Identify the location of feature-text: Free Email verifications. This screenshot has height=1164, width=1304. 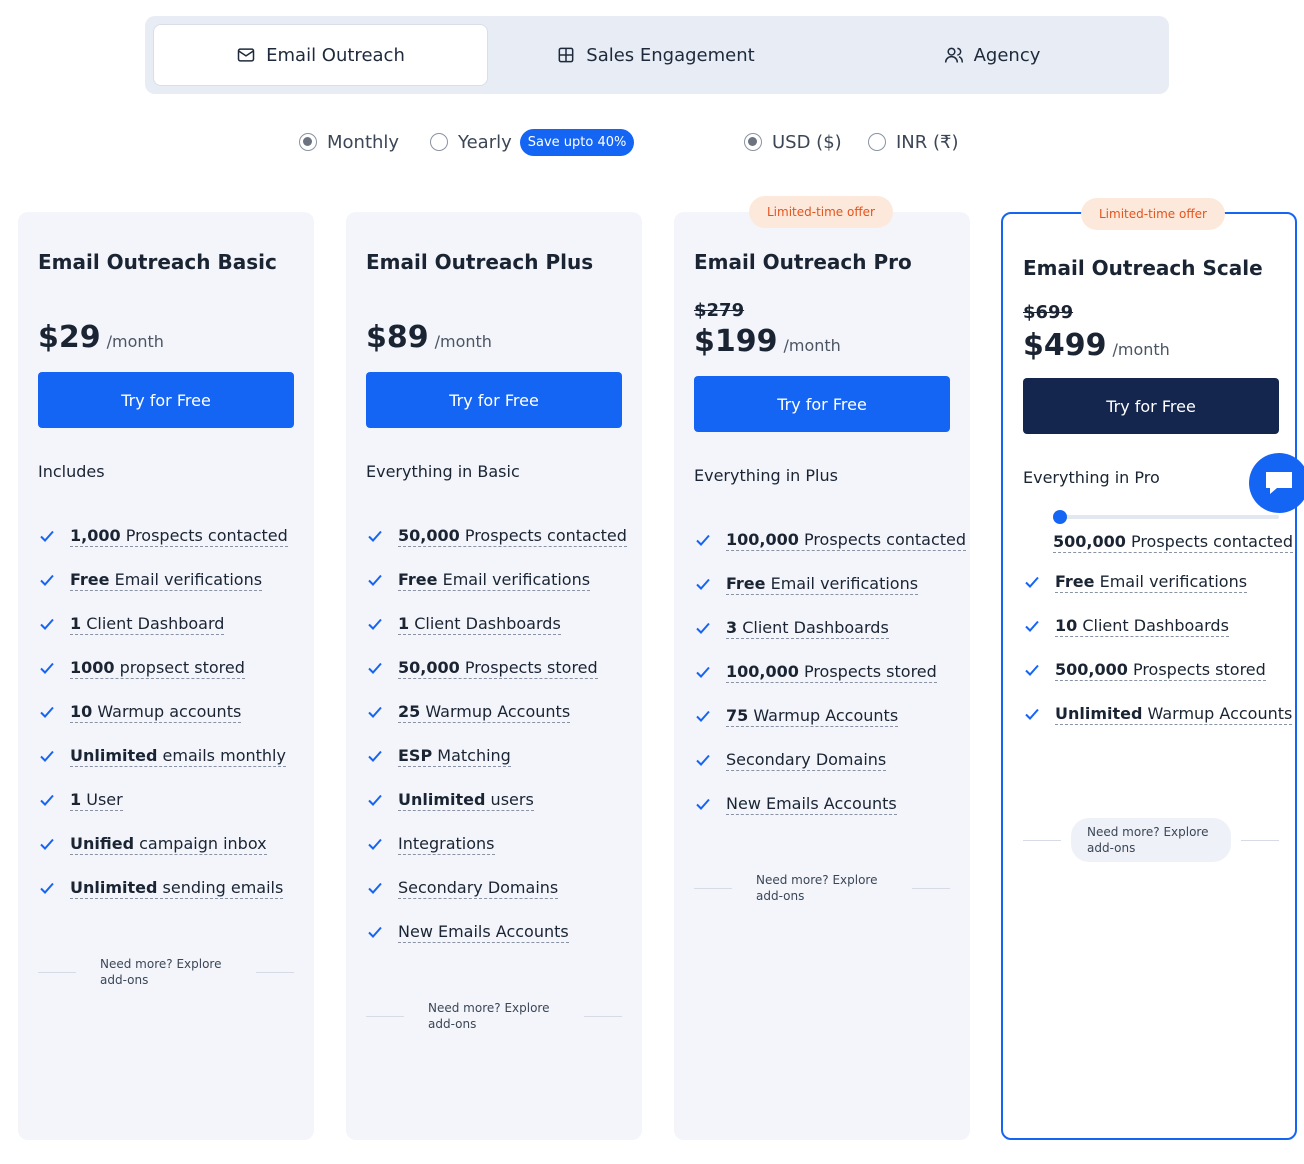
(1151, 582).